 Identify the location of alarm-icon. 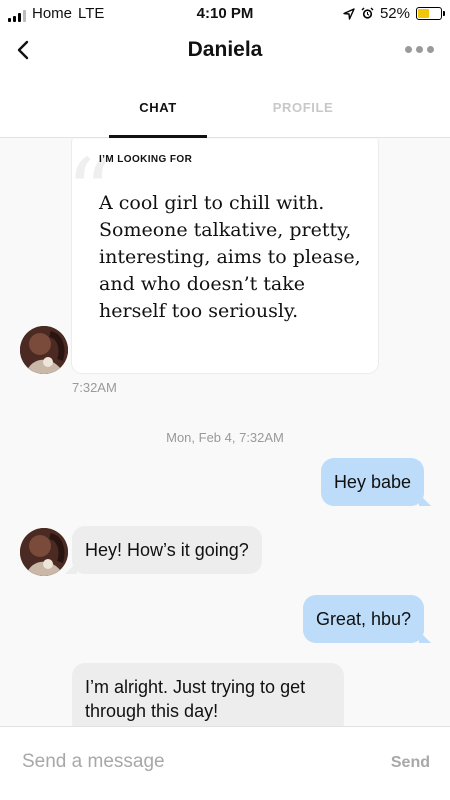
(367, 13).